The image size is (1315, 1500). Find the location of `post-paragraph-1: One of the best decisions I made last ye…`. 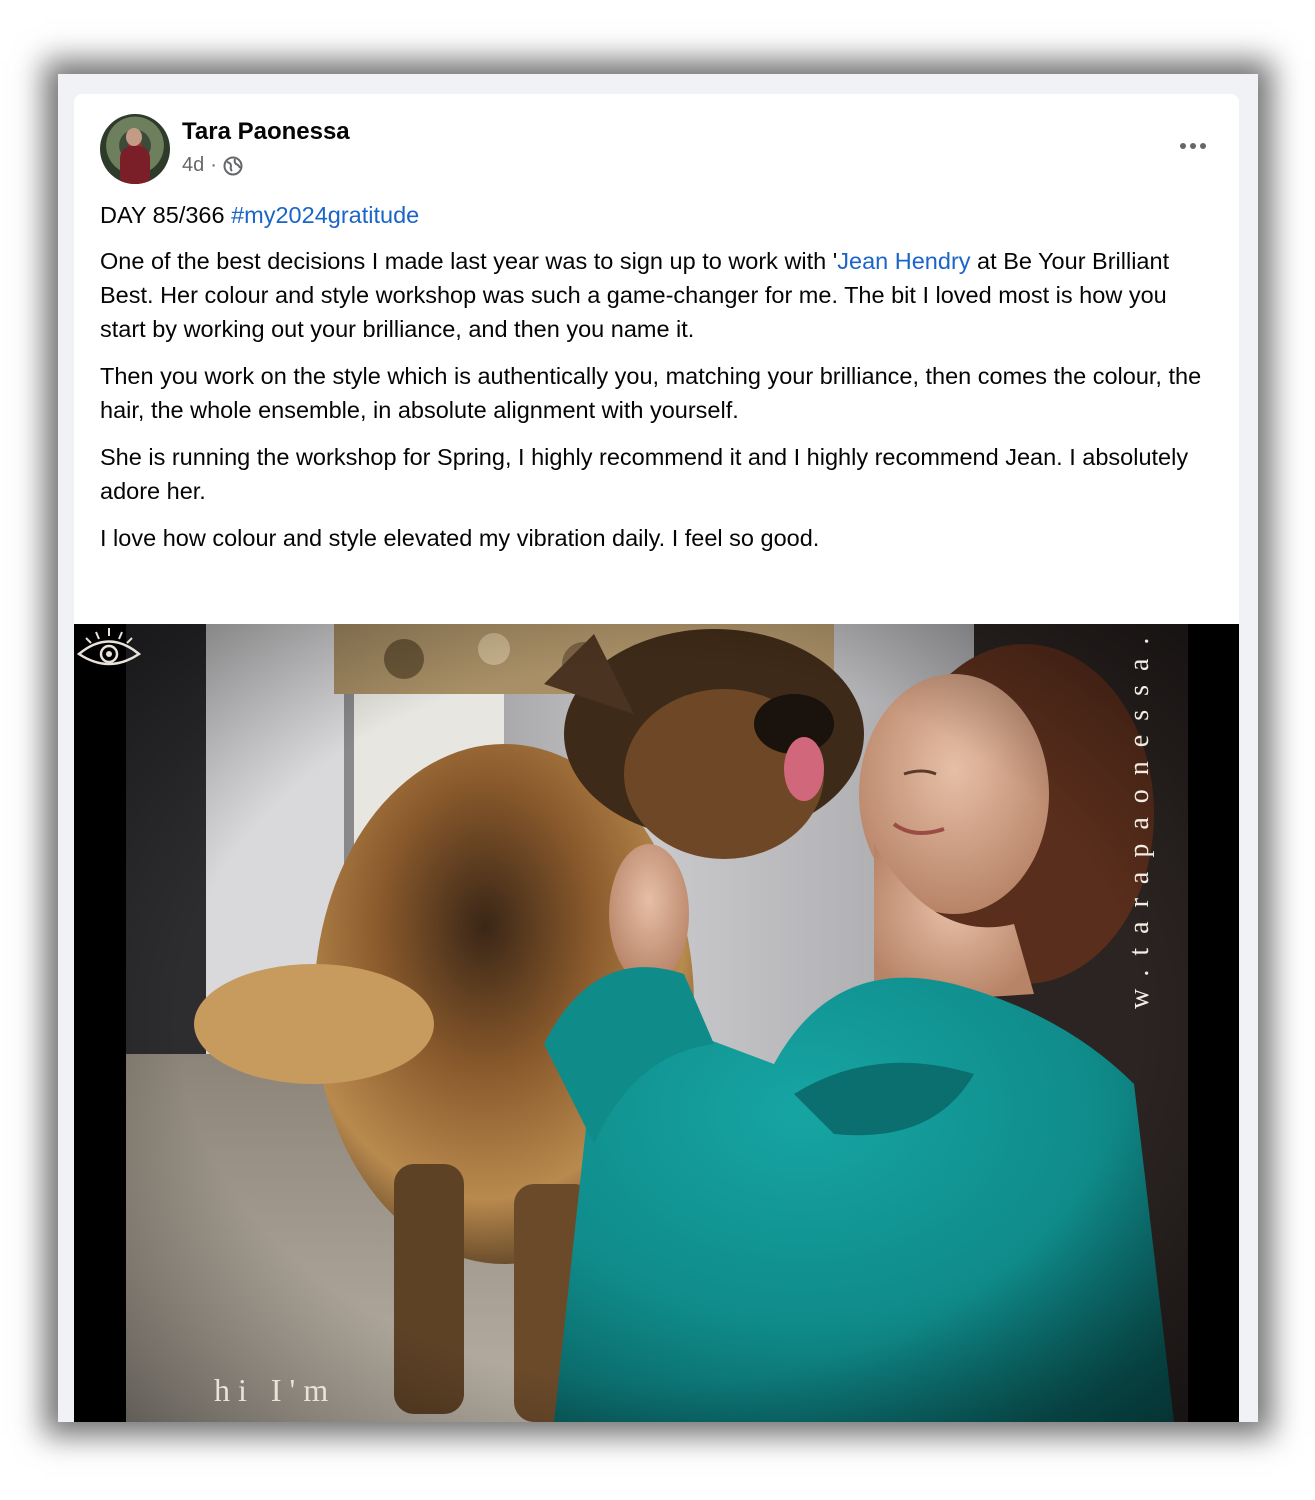

post-paragraph-1: One of the best decisions I made last ye… is located at coordinates (655, 295).